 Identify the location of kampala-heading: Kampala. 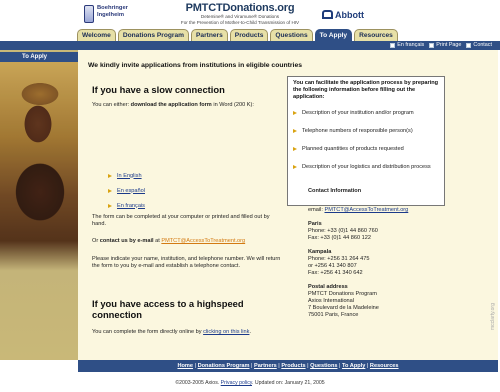
(320, 252).